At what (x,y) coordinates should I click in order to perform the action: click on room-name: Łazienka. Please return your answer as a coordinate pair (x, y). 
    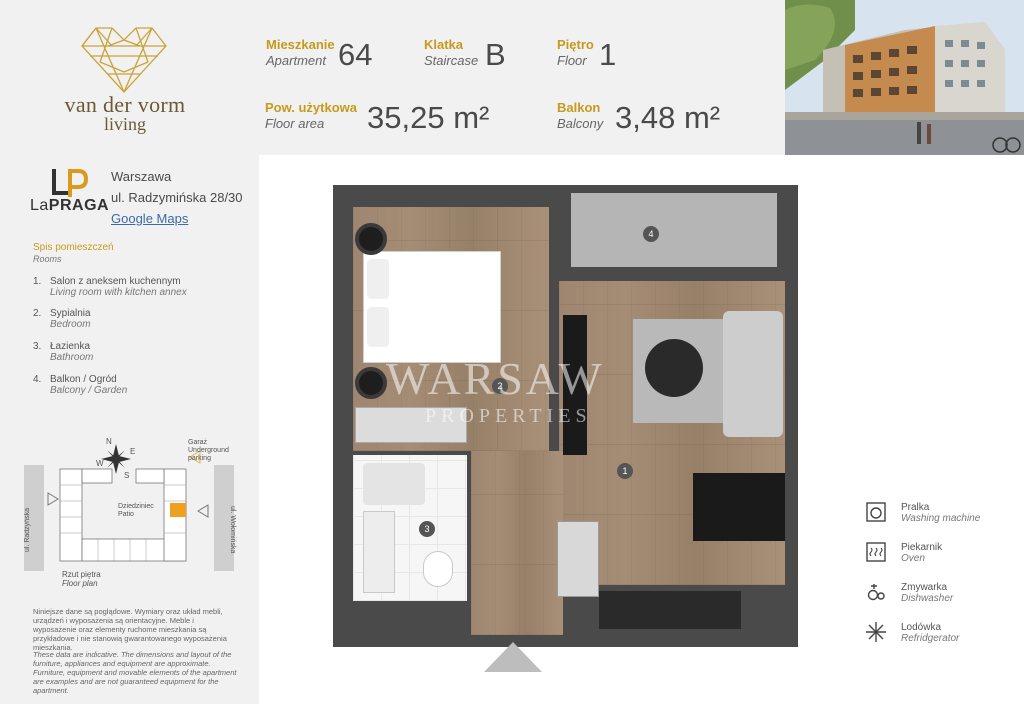
    Looking at the image, I should click on (70, 346).